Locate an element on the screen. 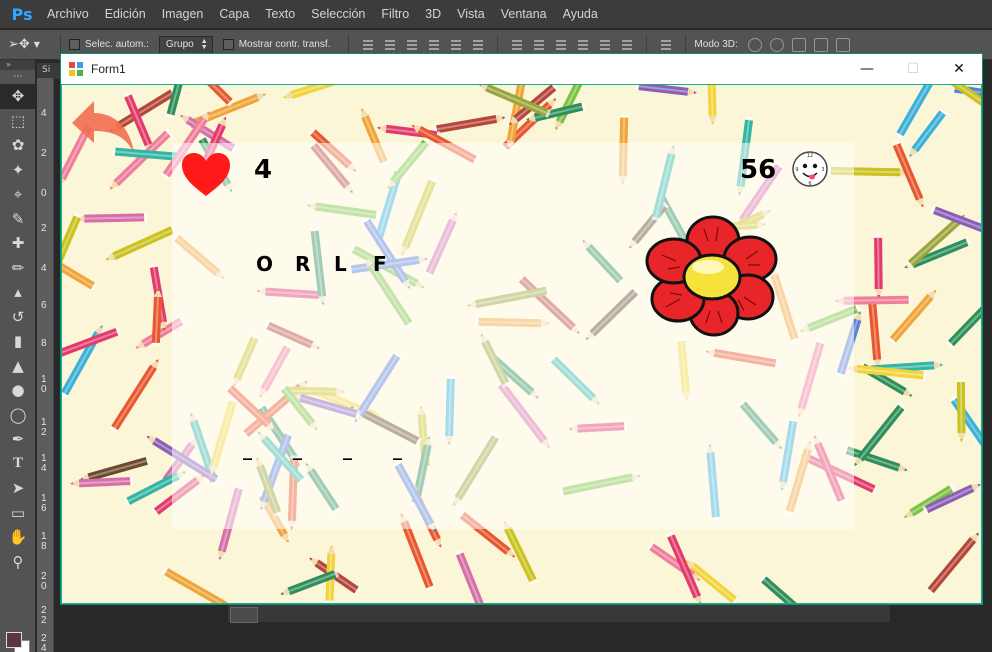 Image resolution: width=992 pixels, height=652 pixels. slide-3d-icon is located at coordinates (820, 44).